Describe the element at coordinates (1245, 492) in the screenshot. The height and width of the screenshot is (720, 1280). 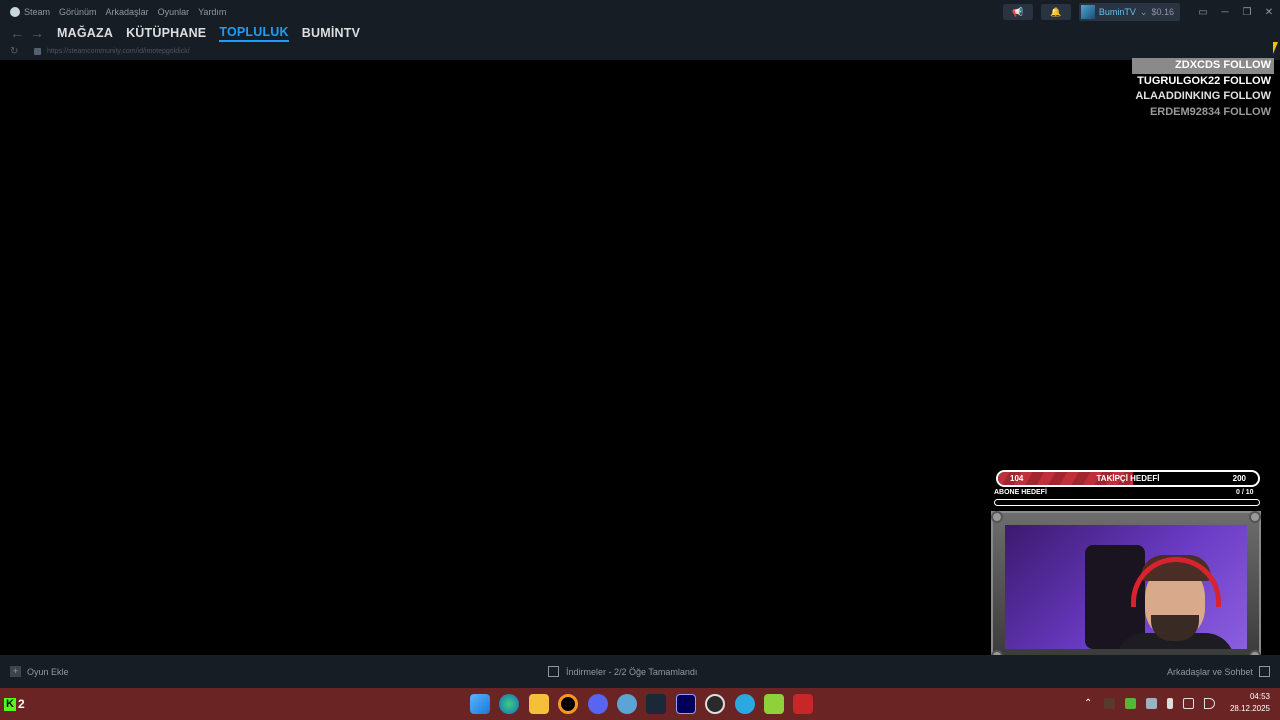
I see `sub-goal-count: 0 / 10` at that location.